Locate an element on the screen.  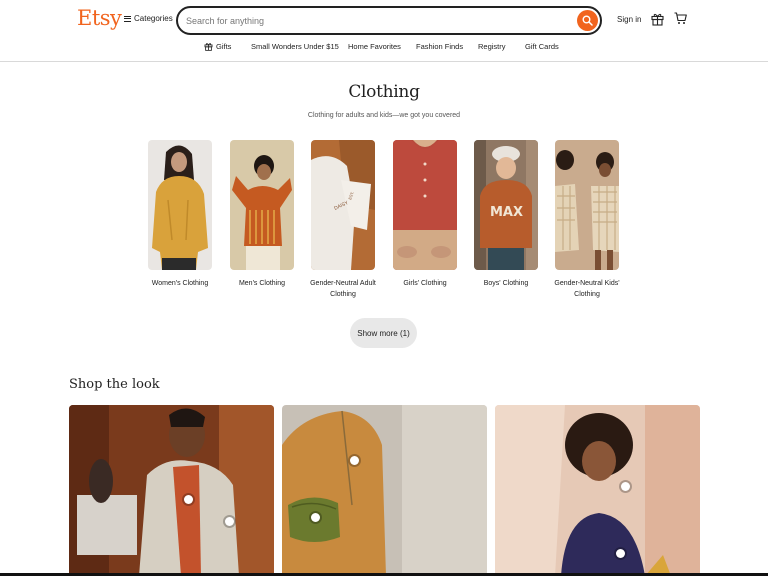
top-header: Etsy Categories Sign in is located at coordinates (384, 20).